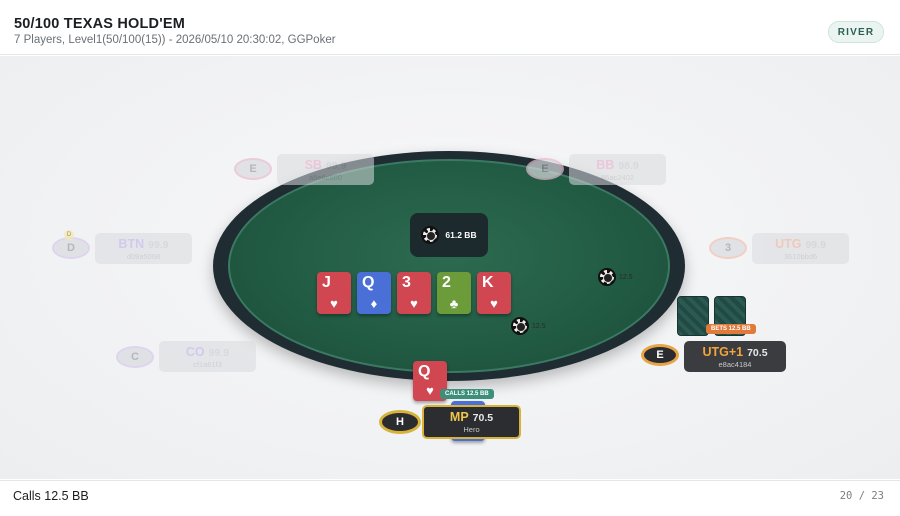 Image resolution: width=900 pixels, height=516 pixels. What do you see at coordinates (400, 422) in the screenshot?
I see `player-avatar-hero: H` at bounding box center [400, 422].